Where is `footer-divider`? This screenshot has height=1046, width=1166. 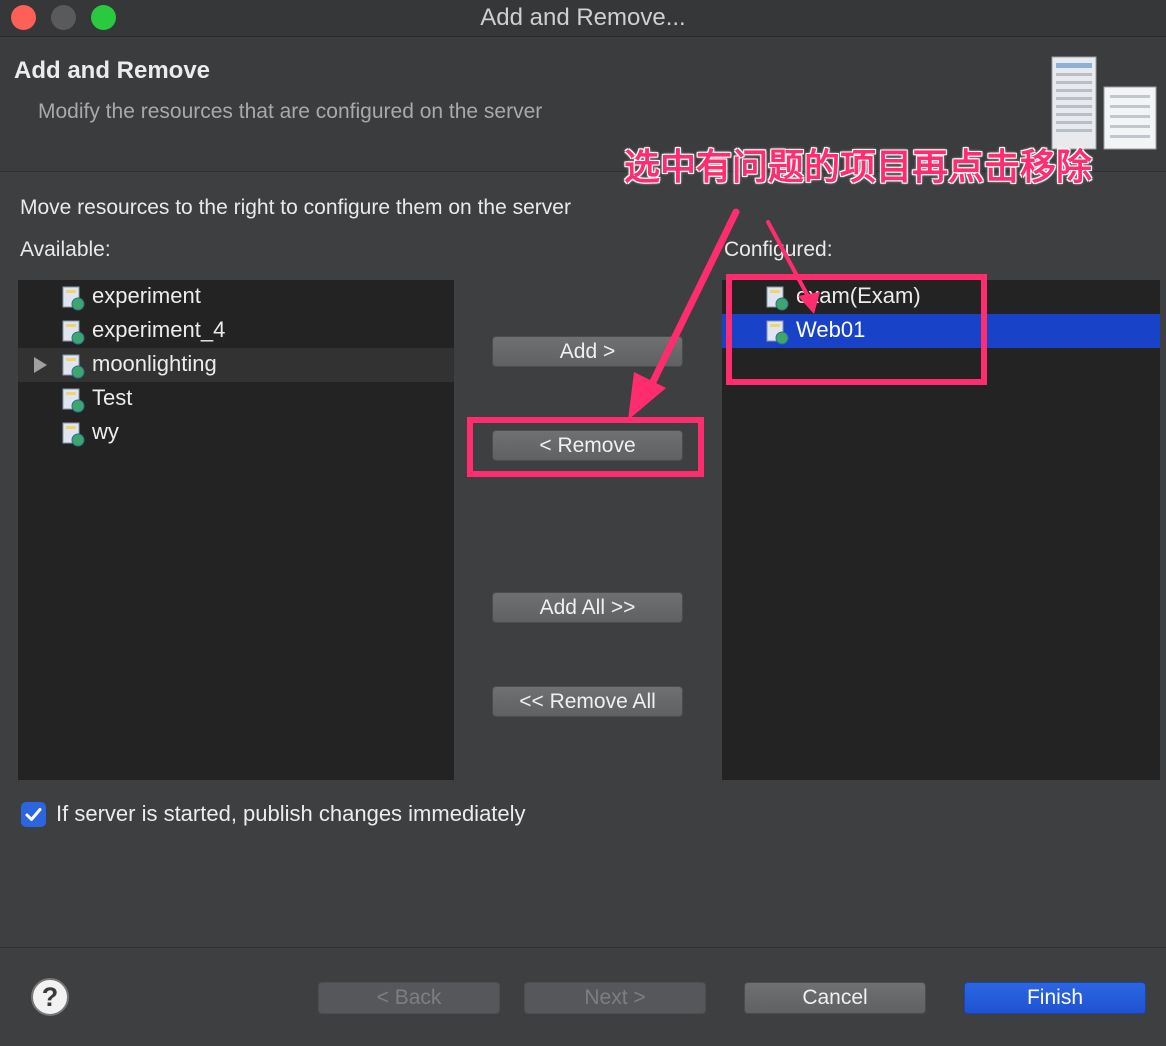 footer-divider is located at coordinates (583, 947).